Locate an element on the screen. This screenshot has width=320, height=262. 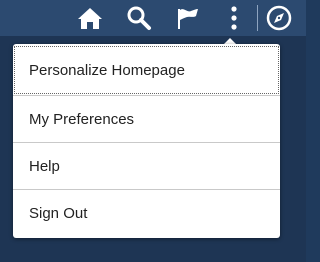
menu-item-label: Personalize Homepage is located at coordinates (107, 70).